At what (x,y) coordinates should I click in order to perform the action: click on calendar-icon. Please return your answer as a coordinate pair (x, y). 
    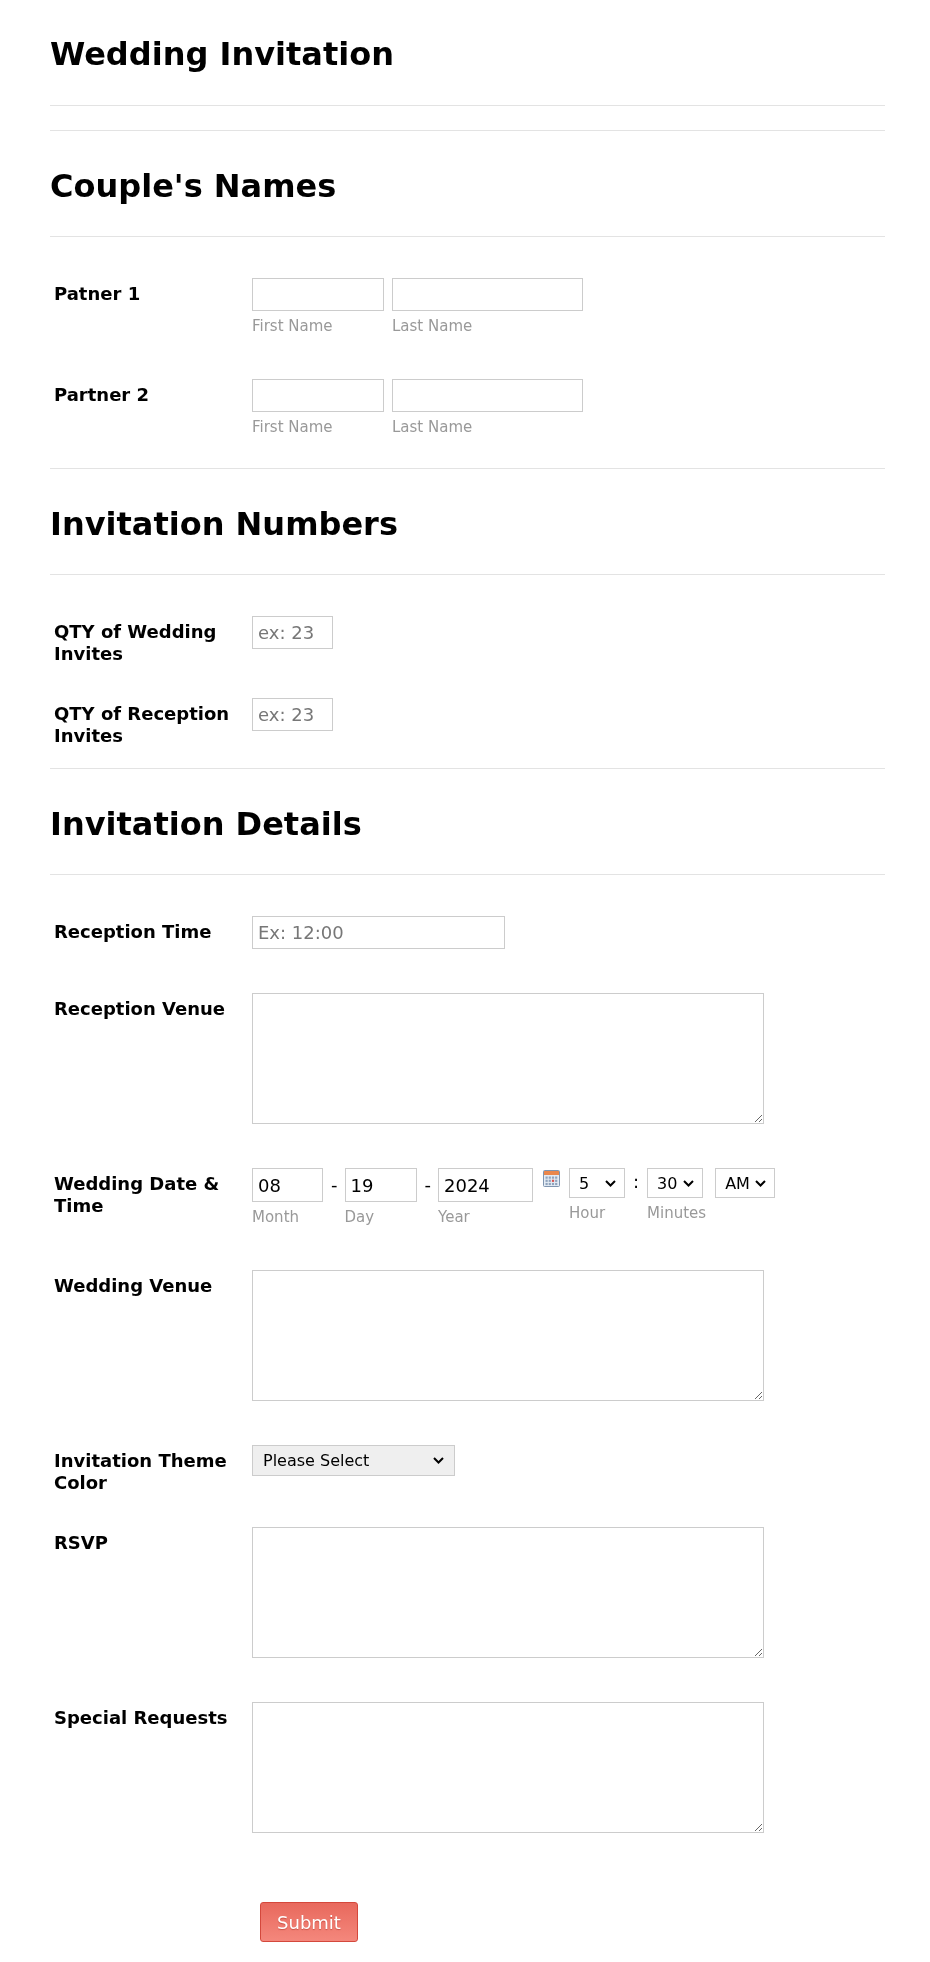
    Looking at the image, I should click on (551, 1178).